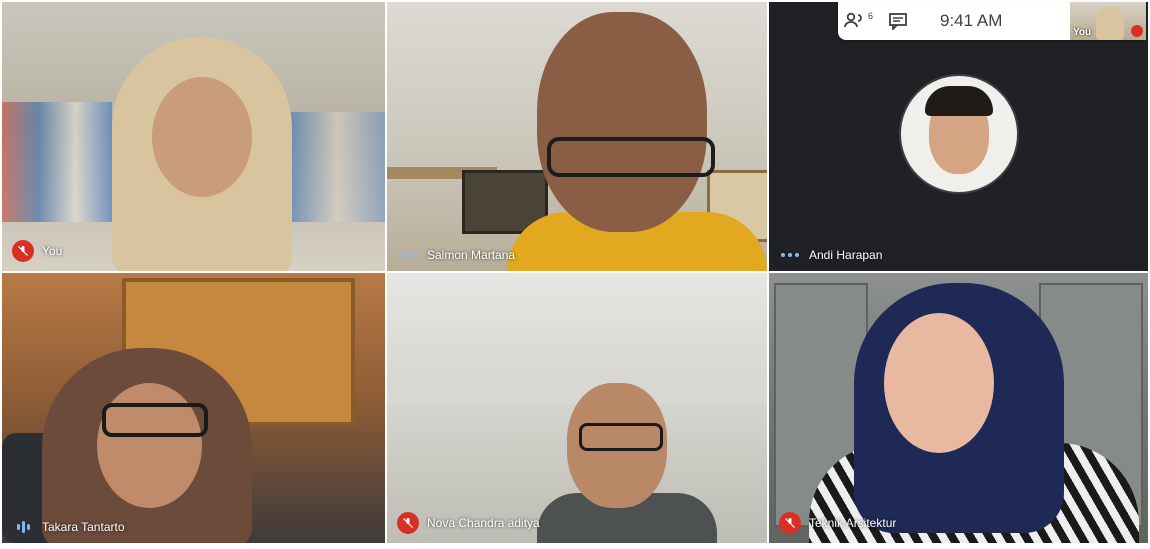 Image resolution: width=1150 pixels, height=549 pixels. Describe the element at coordinates (57, 162) in the screenshot. I see `bookshelf` at that location.